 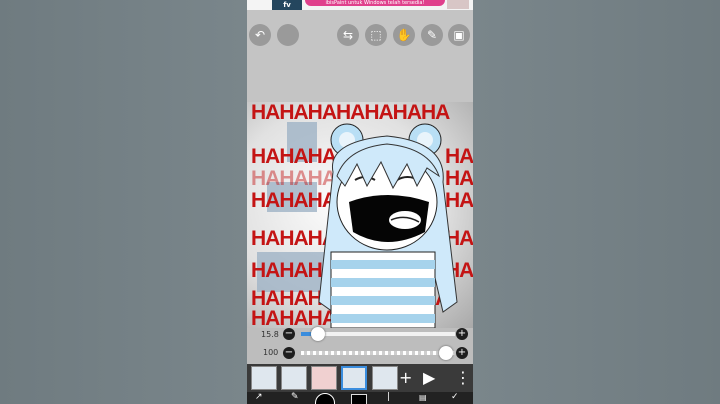 I want to click on hand-icon: ✋, so click(x=404, y=35).